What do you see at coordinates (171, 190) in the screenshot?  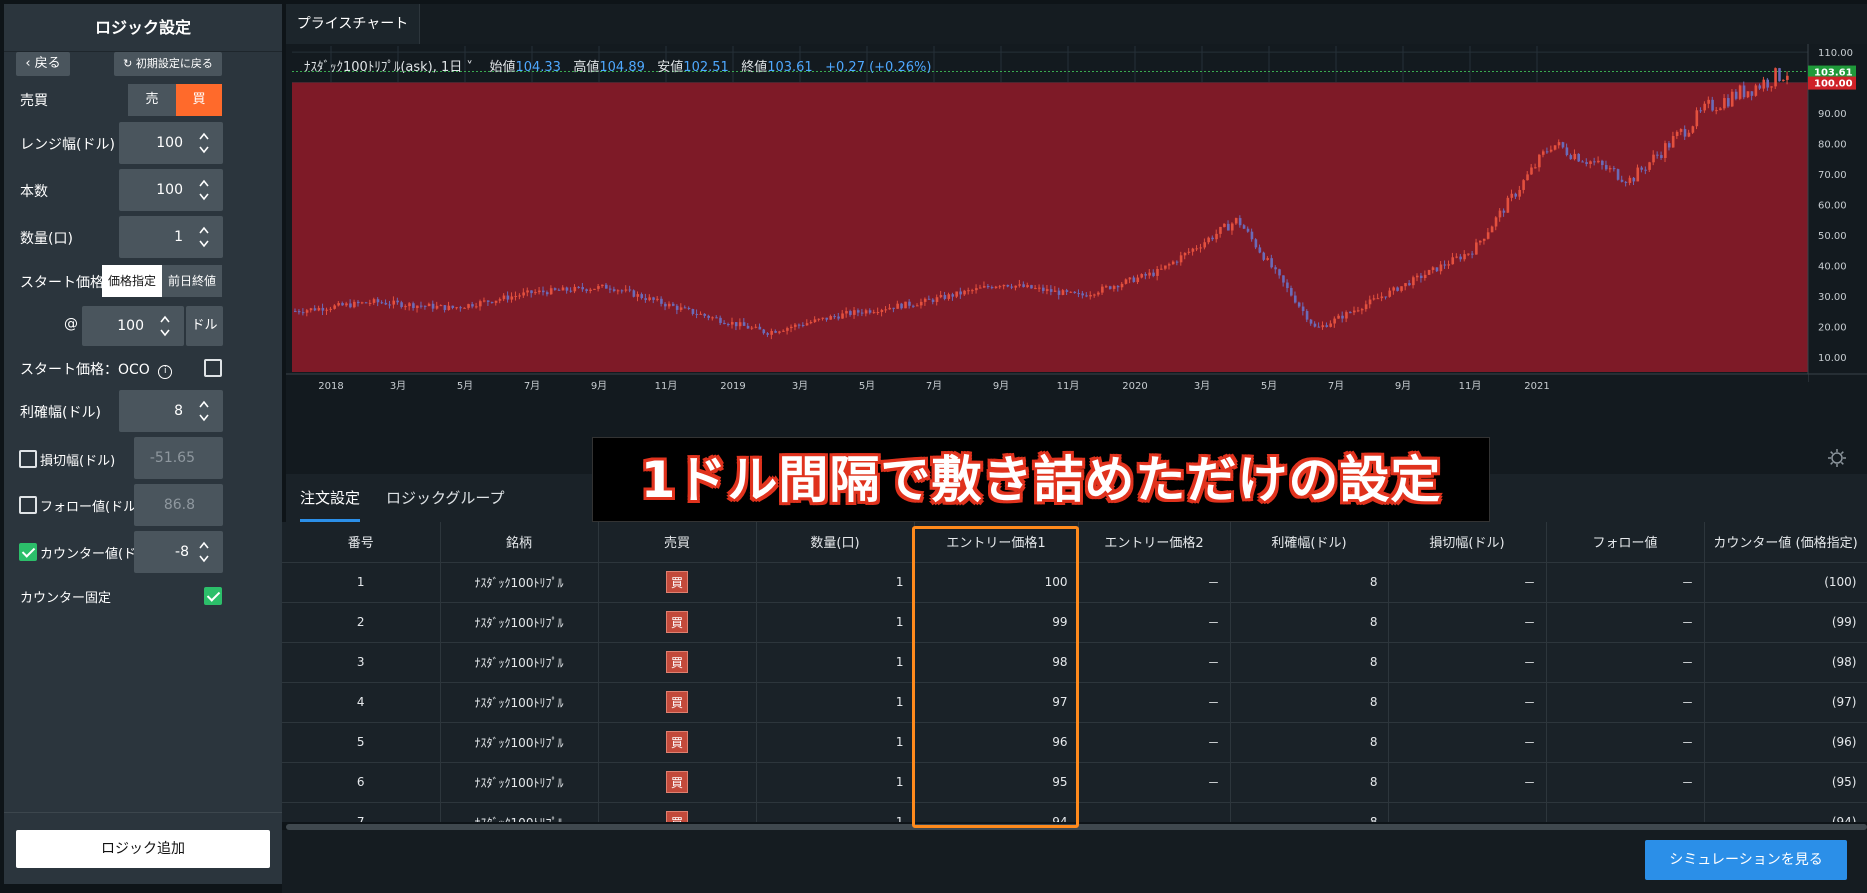 I see `count-stepper: 100` at bounding box center [171, 190].